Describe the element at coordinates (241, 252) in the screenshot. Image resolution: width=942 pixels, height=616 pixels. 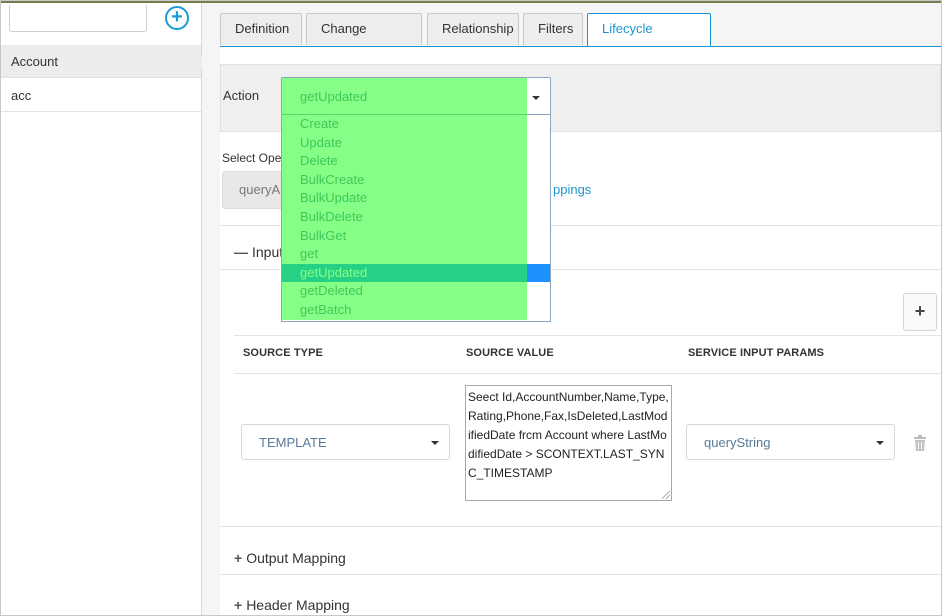
I see `minus-icon: —` at that location.